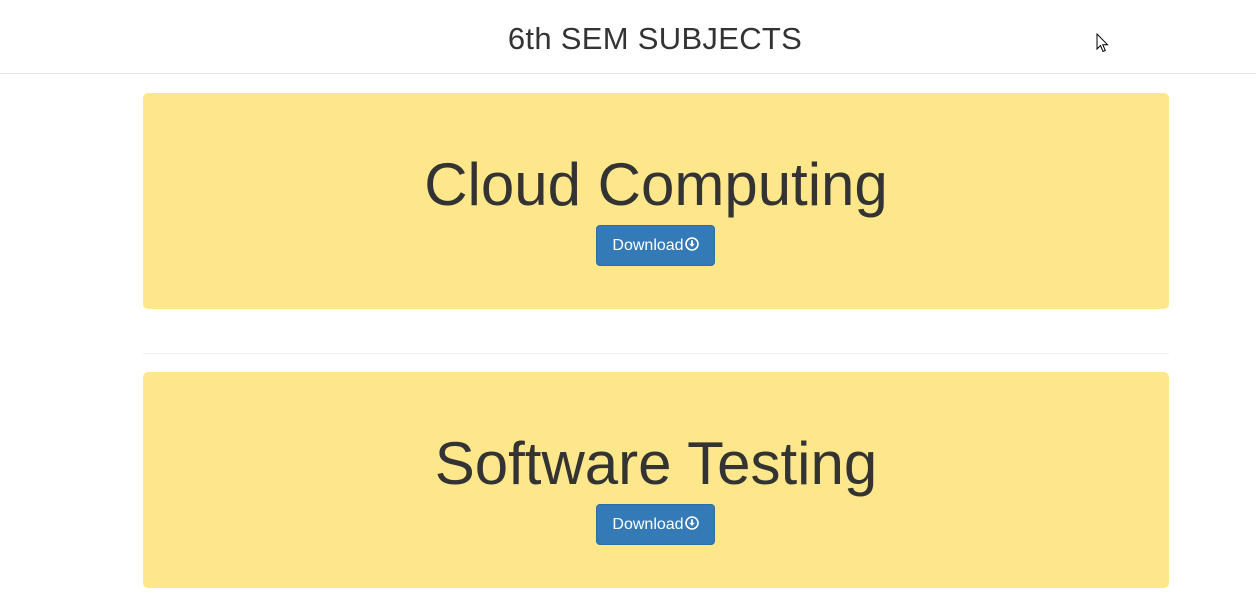 The height and width of the screenshot is (604, 1256). Describe the element at coordinates (656, 353) in the screenshot. I see `divider` at that location.